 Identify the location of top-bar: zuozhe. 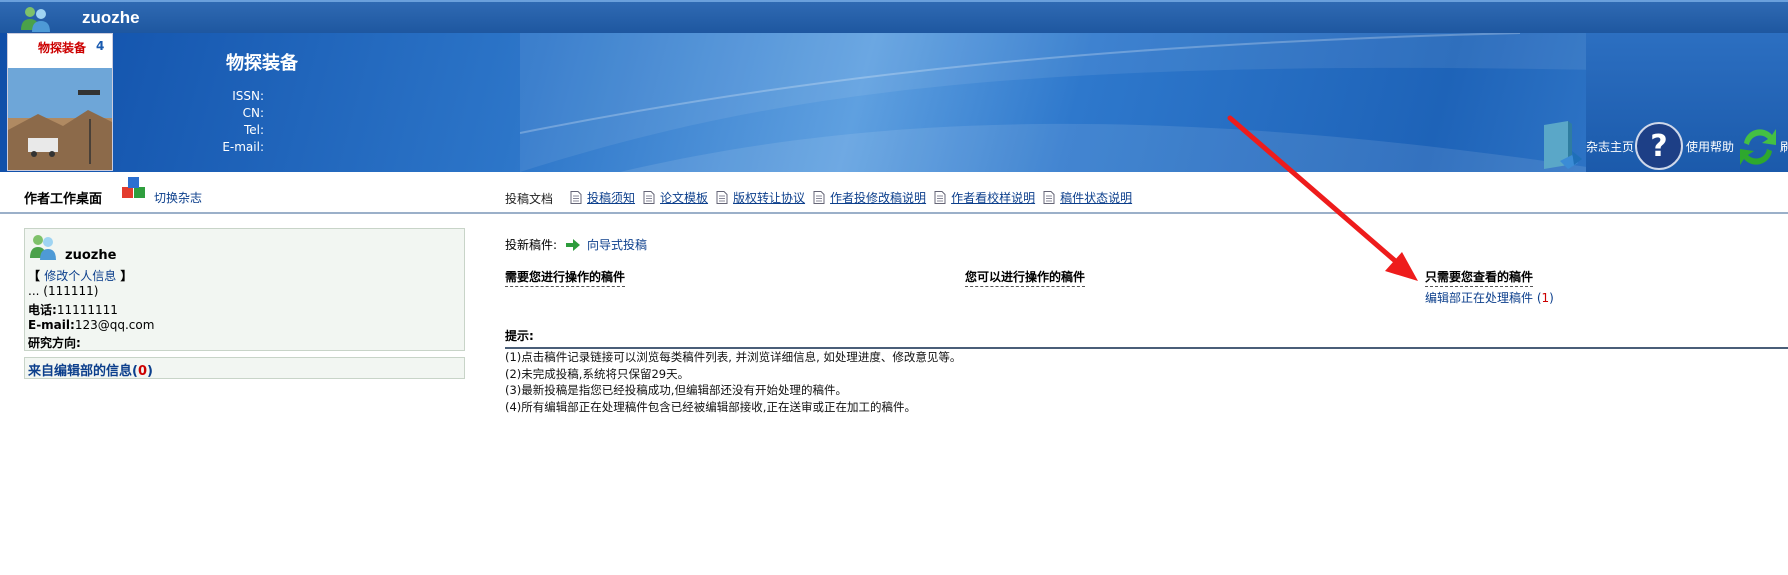
(894, 16).